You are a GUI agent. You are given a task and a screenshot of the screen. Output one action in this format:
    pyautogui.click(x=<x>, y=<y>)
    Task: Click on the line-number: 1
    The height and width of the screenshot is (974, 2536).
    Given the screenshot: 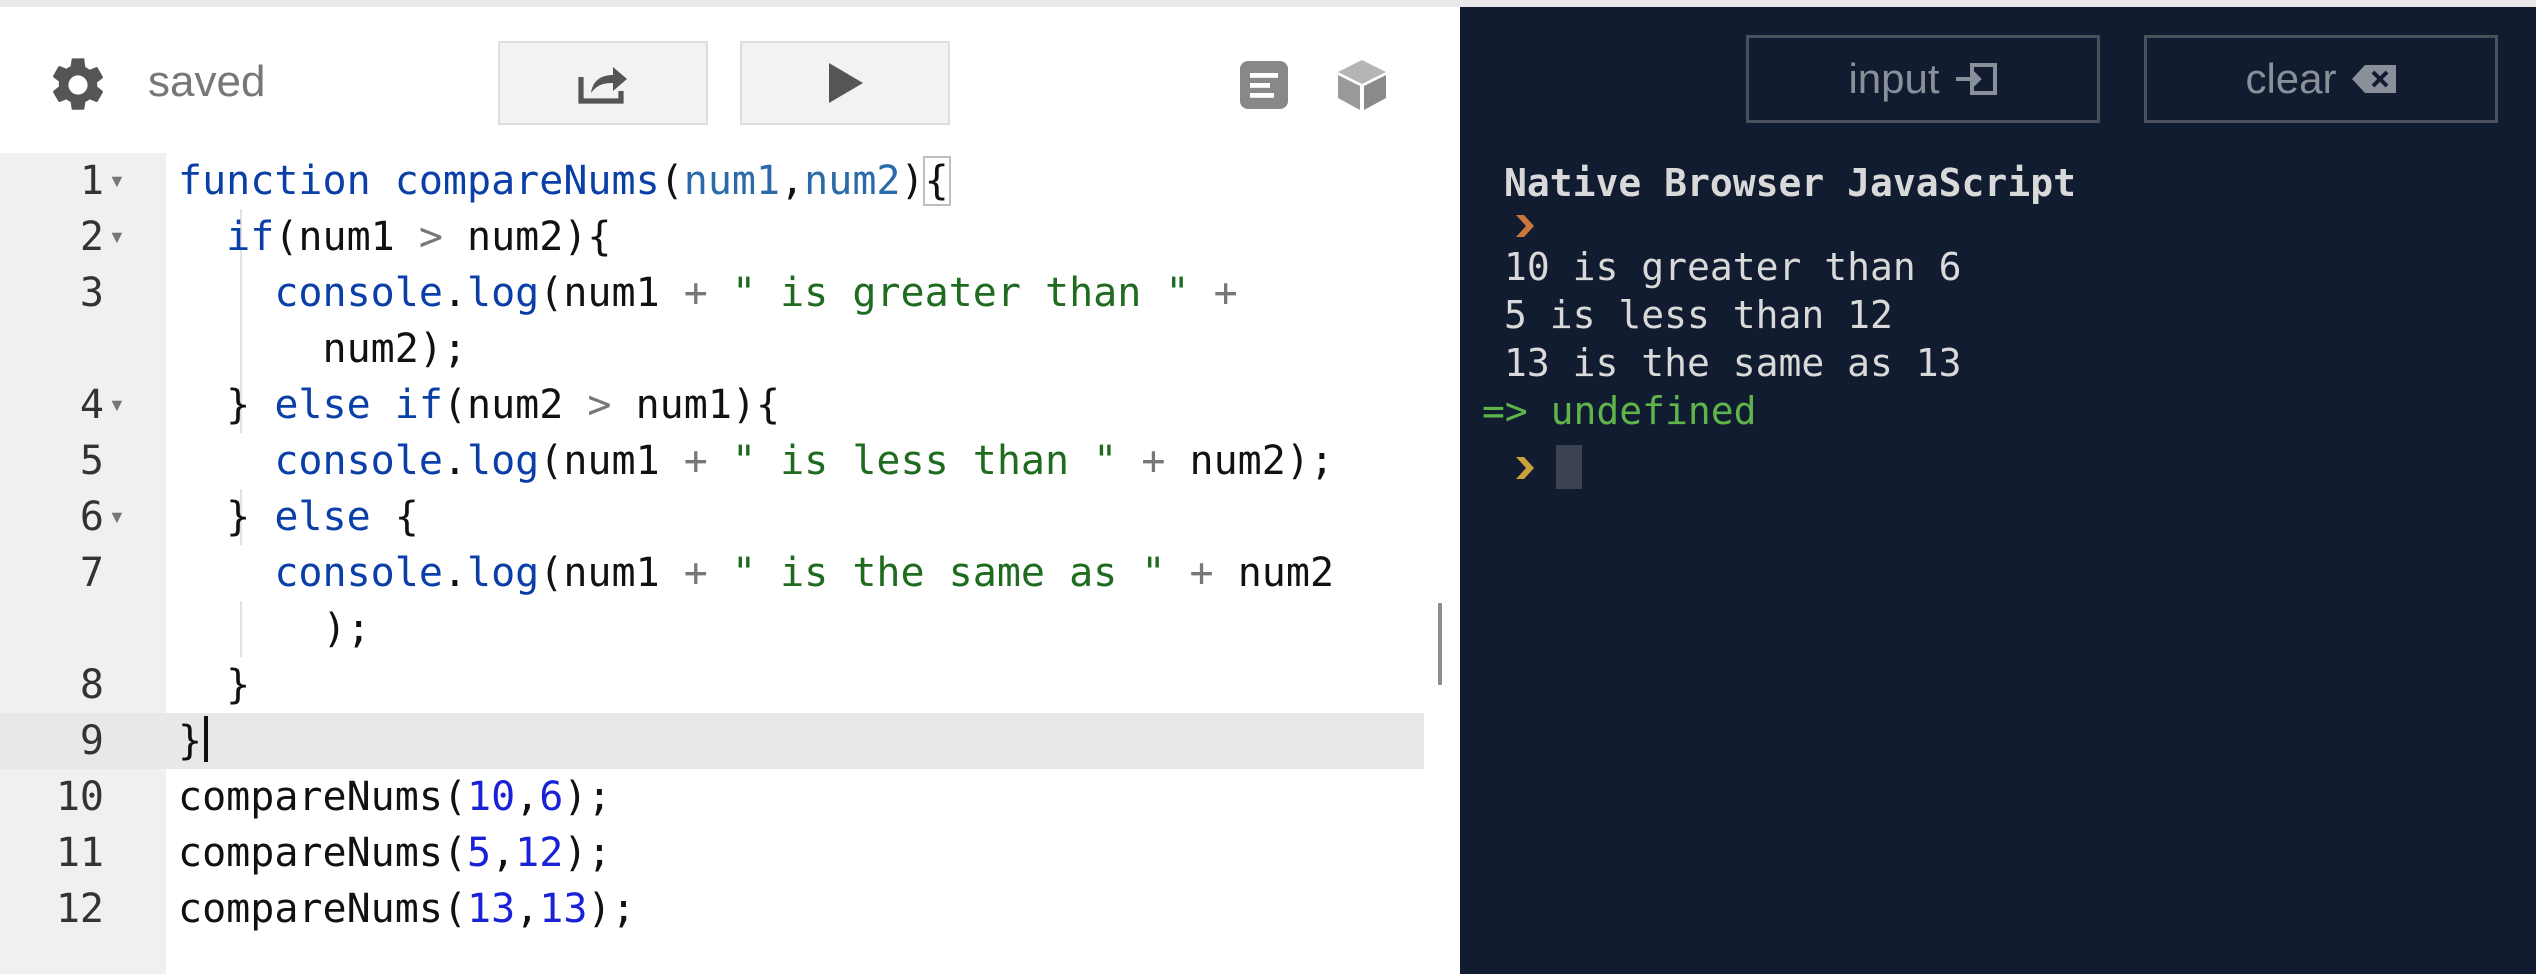 What is the action you would take?
    pyautogui.click(x=91, y=181)
    